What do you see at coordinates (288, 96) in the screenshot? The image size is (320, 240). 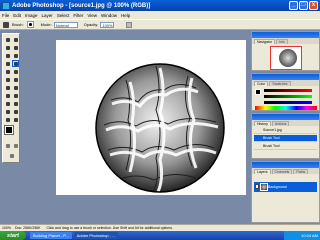 I see `green-slider` at bounding box center [288, 96].